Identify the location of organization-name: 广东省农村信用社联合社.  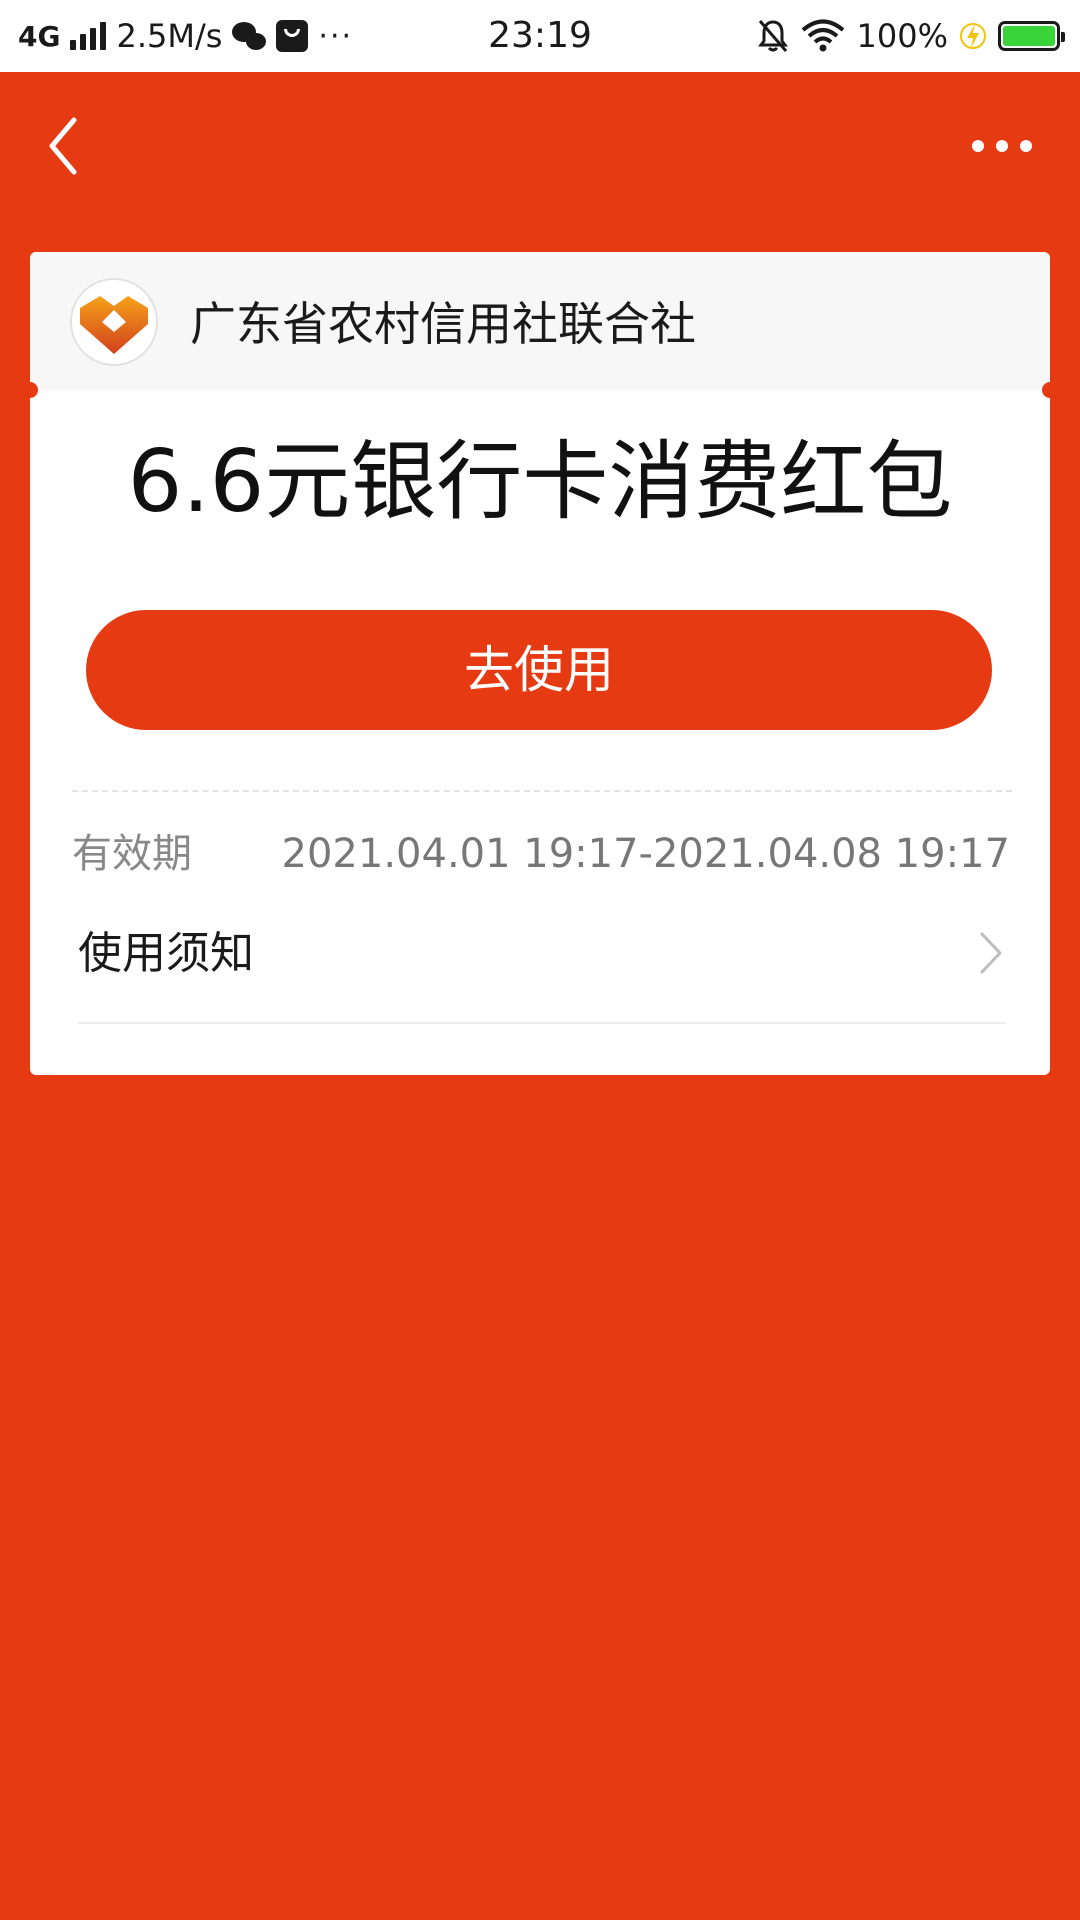
(443, 324).